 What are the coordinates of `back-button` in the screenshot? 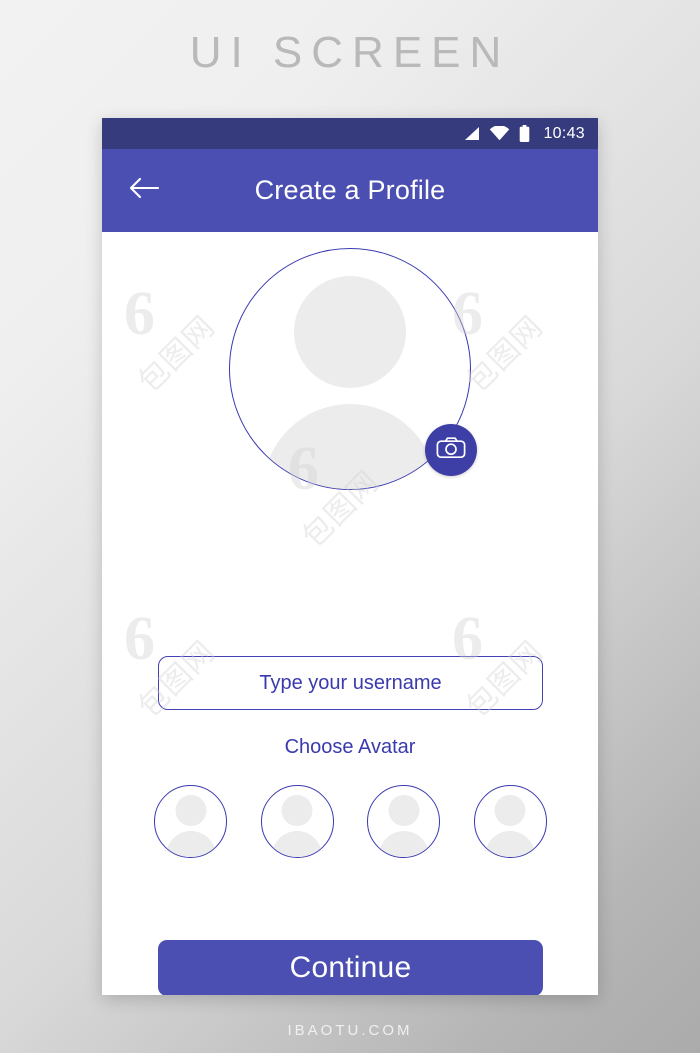 It's located at (144, 191).